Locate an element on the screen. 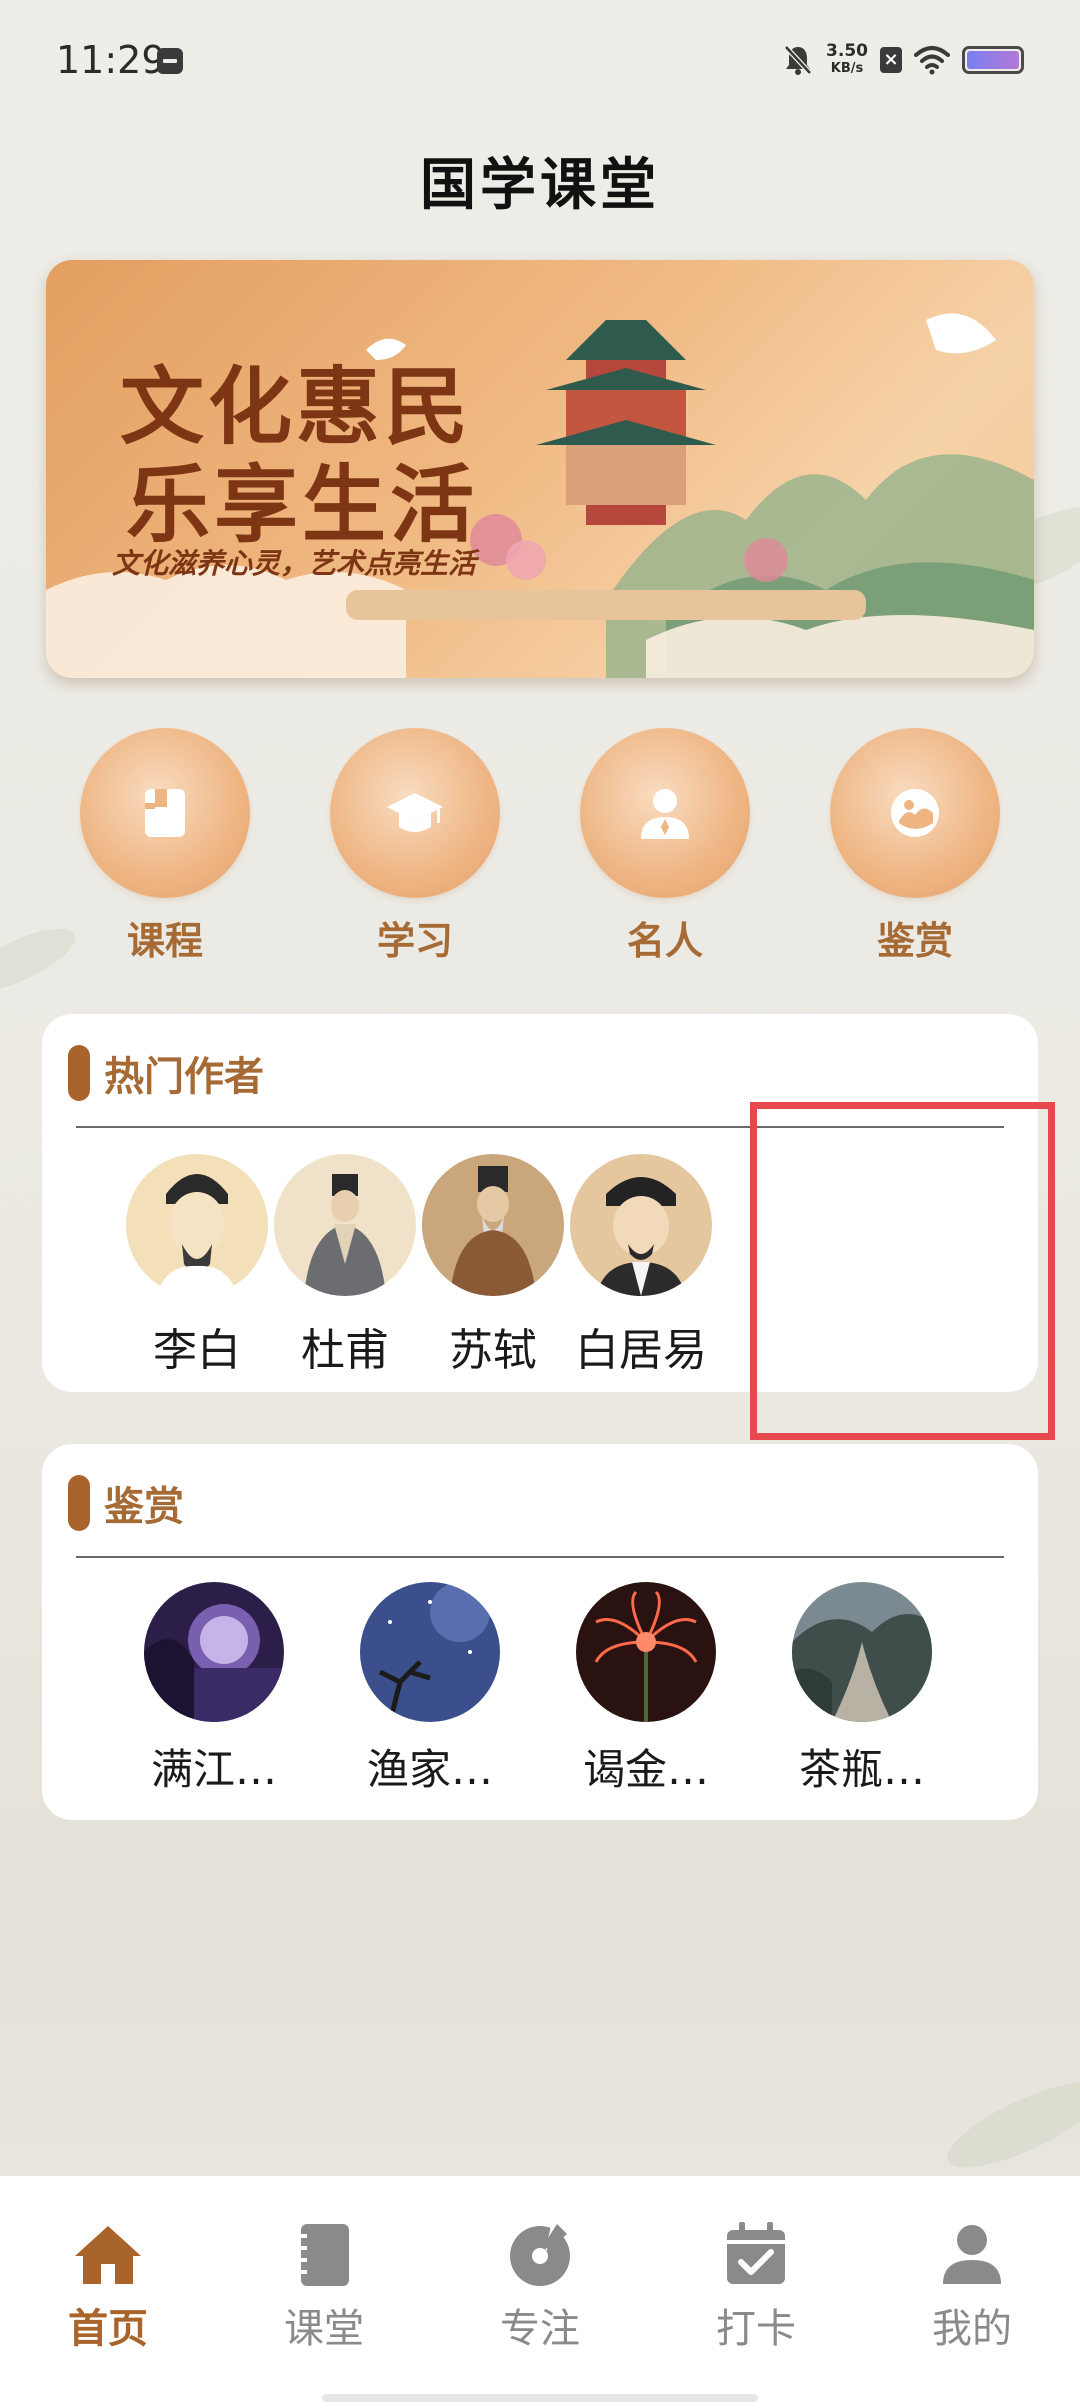  quick-nav-label: 鉴赏 is located at coordinates (914, 941).